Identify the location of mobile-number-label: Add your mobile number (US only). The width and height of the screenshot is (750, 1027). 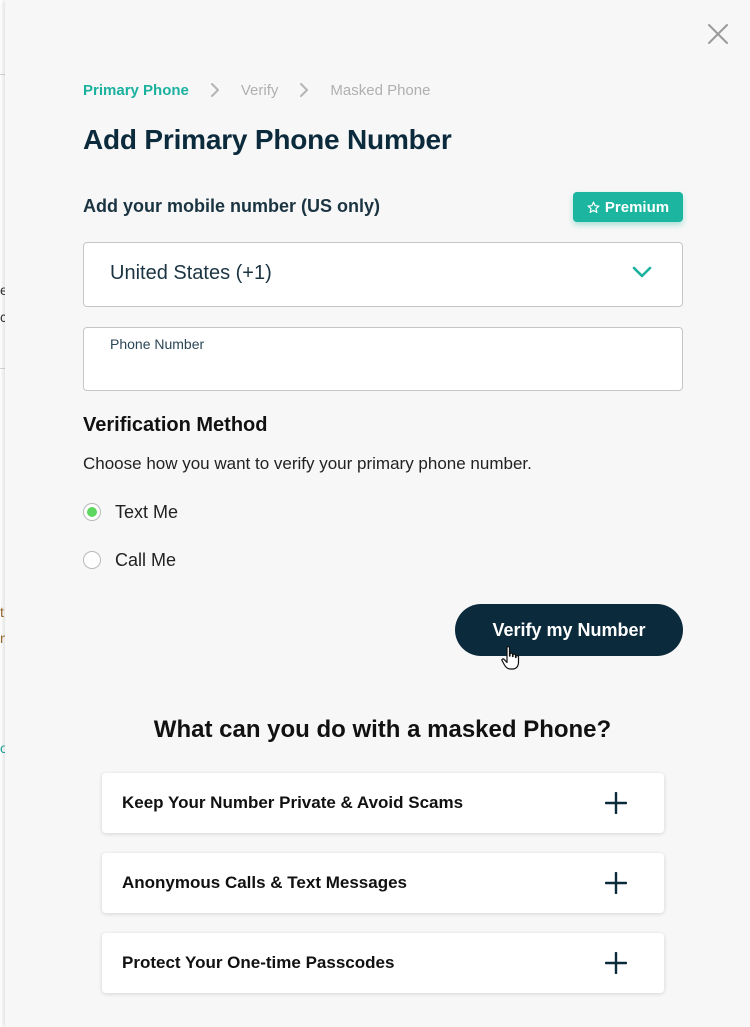
(232, 206).